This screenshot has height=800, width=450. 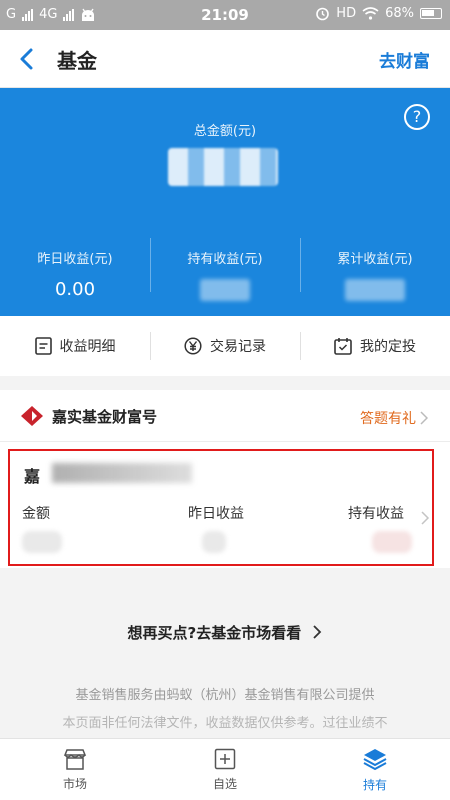 I want to click on tab-holdings: 持有, so click(x=375, y=769).